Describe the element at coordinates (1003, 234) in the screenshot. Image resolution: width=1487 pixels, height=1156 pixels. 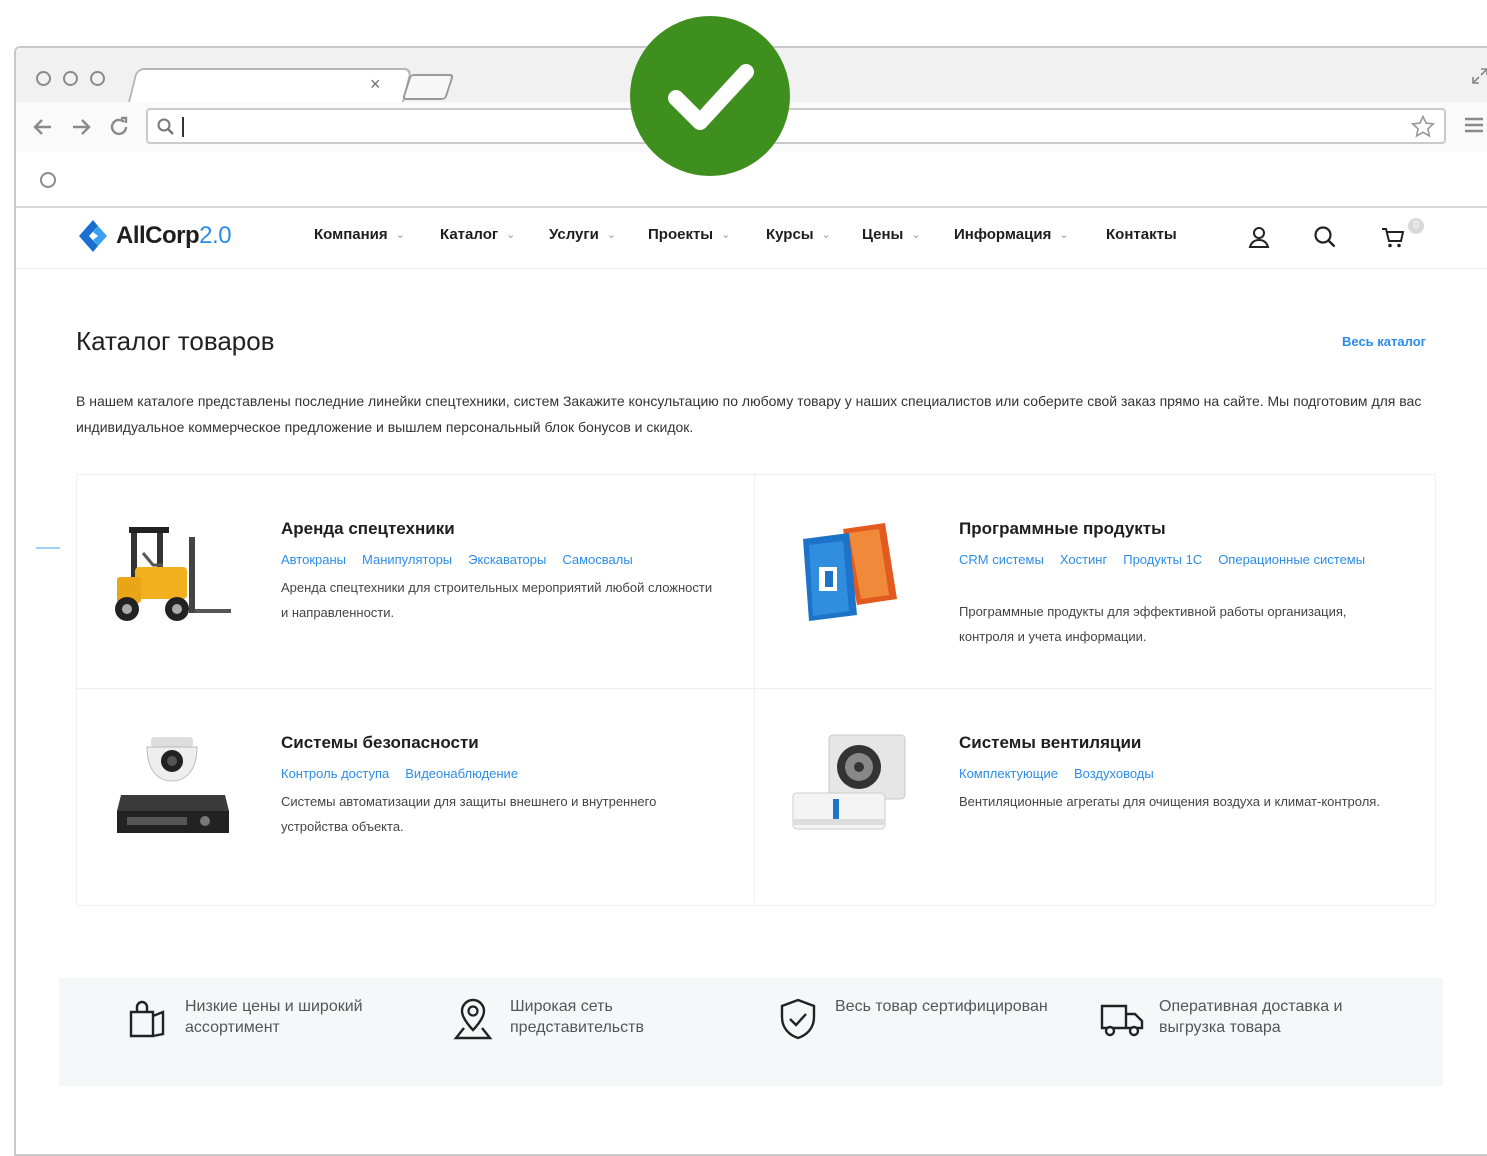
I see `nav-label: Информация` at that location.